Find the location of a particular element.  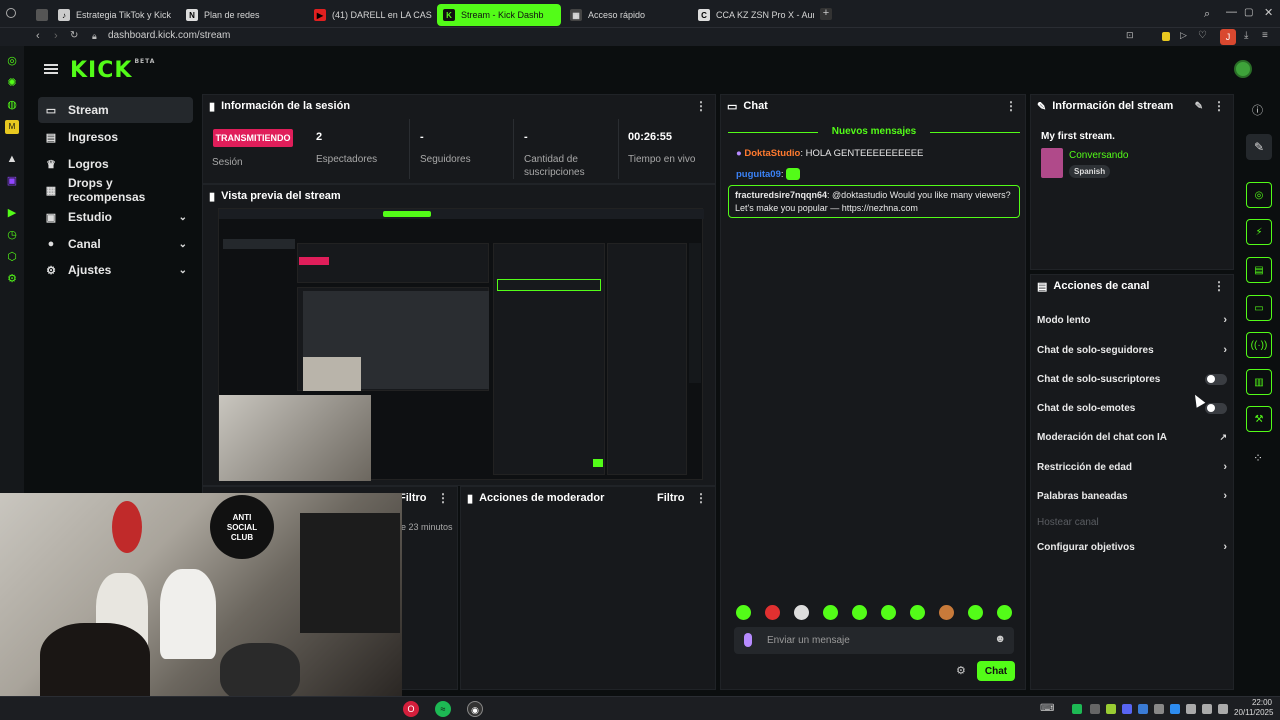

mod-filter-button: Filtro is located at coordinates (671, 498).